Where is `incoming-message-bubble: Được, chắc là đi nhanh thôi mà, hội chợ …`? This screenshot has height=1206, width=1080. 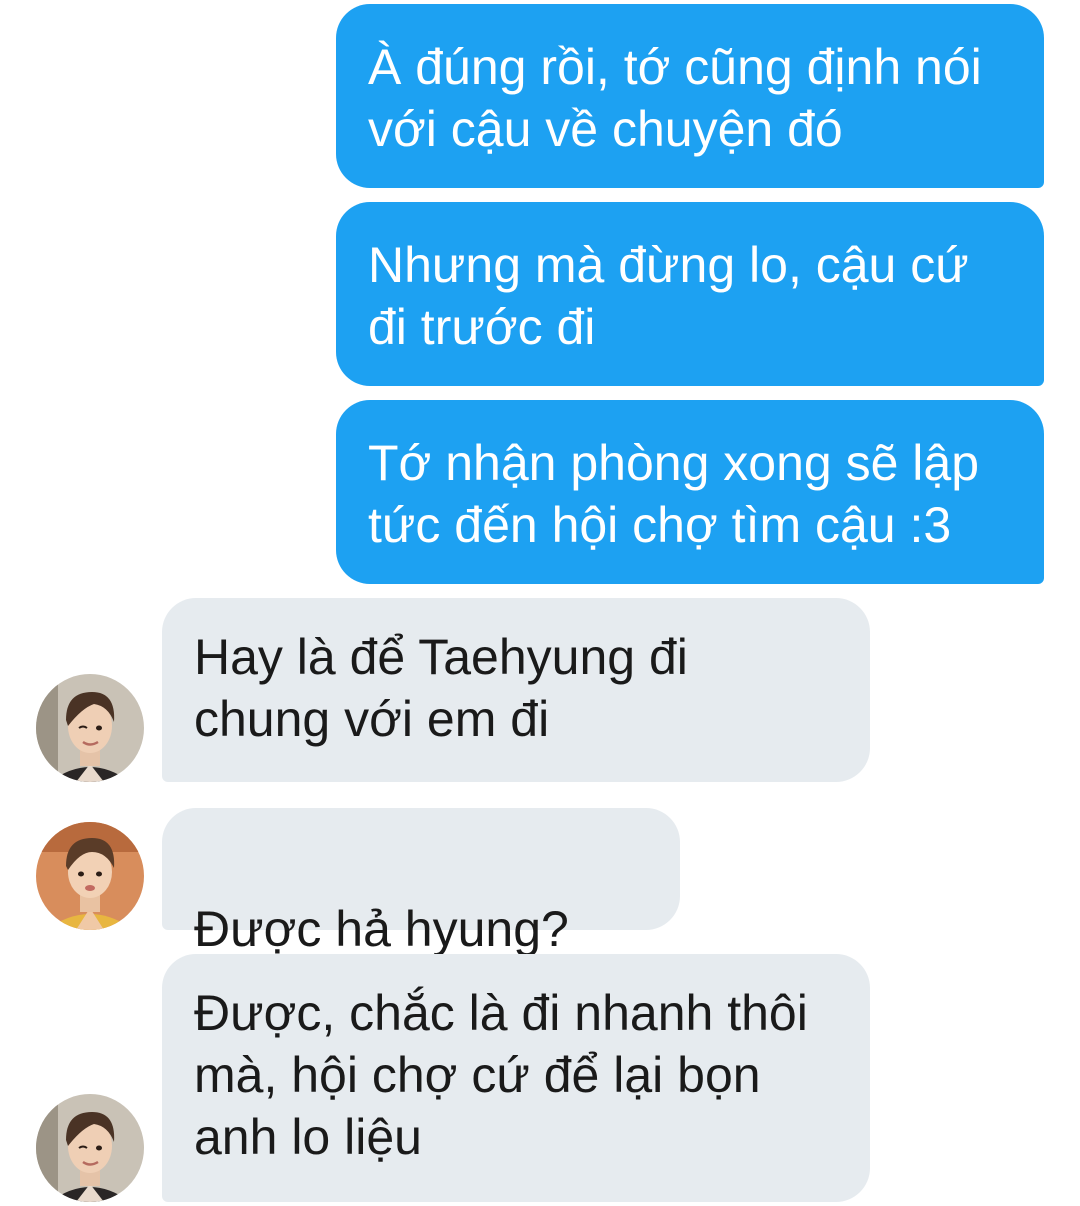 incoming-message-bubble: Được, chắc là đi nhanh thôi mà, hội chợ … is located at coordinates (516, 1078).